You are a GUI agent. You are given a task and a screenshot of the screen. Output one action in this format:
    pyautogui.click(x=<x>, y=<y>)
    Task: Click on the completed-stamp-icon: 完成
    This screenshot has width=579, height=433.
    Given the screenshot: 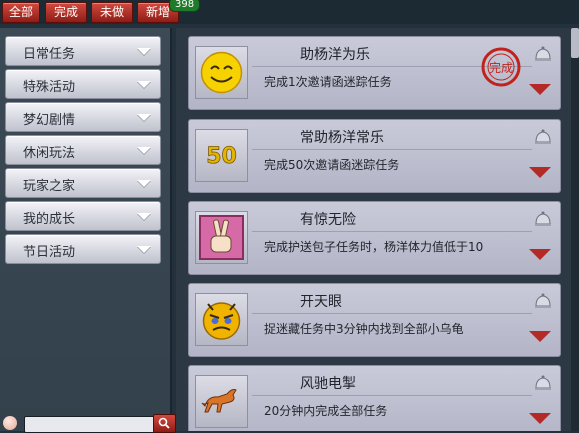 What is the action you would take?
    pyautogui.click(x=501, y=67)
    